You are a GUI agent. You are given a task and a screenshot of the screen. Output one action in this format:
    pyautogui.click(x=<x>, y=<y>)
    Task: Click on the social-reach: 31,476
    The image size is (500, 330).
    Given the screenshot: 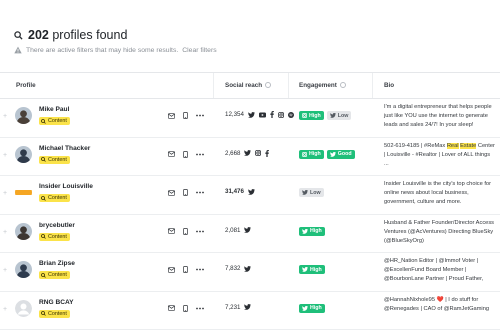 What is the action you would take?
    pyautogui.click(x=240, y=191)
    